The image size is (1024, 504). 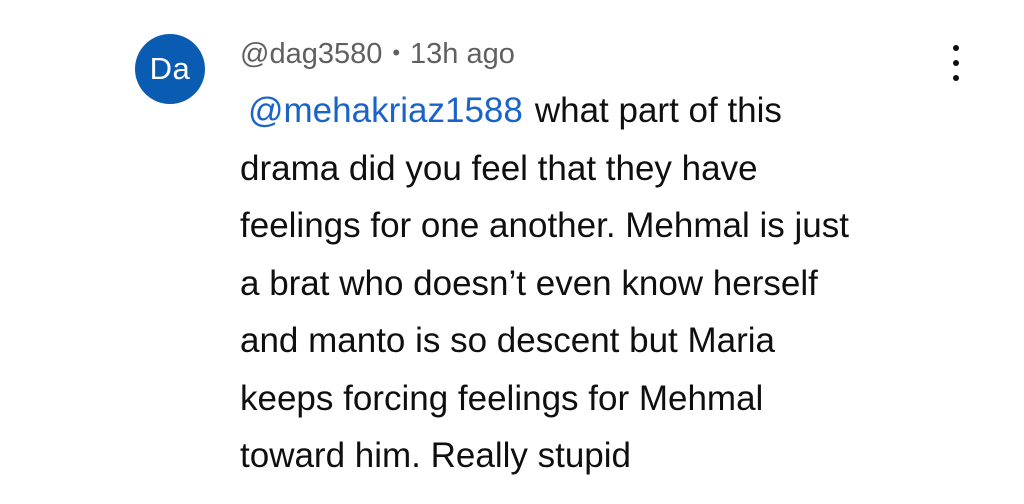 I want to click on author-handle: @dag3580, so click(x=311, y=54).